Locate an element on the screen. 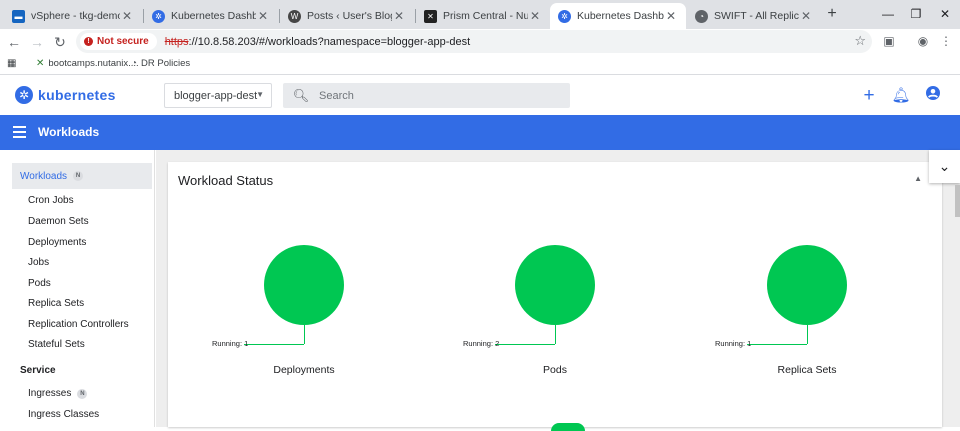 The image size is (960, 431). tab-title: SWIFT - All Replications is located at coordinates (756, 16).